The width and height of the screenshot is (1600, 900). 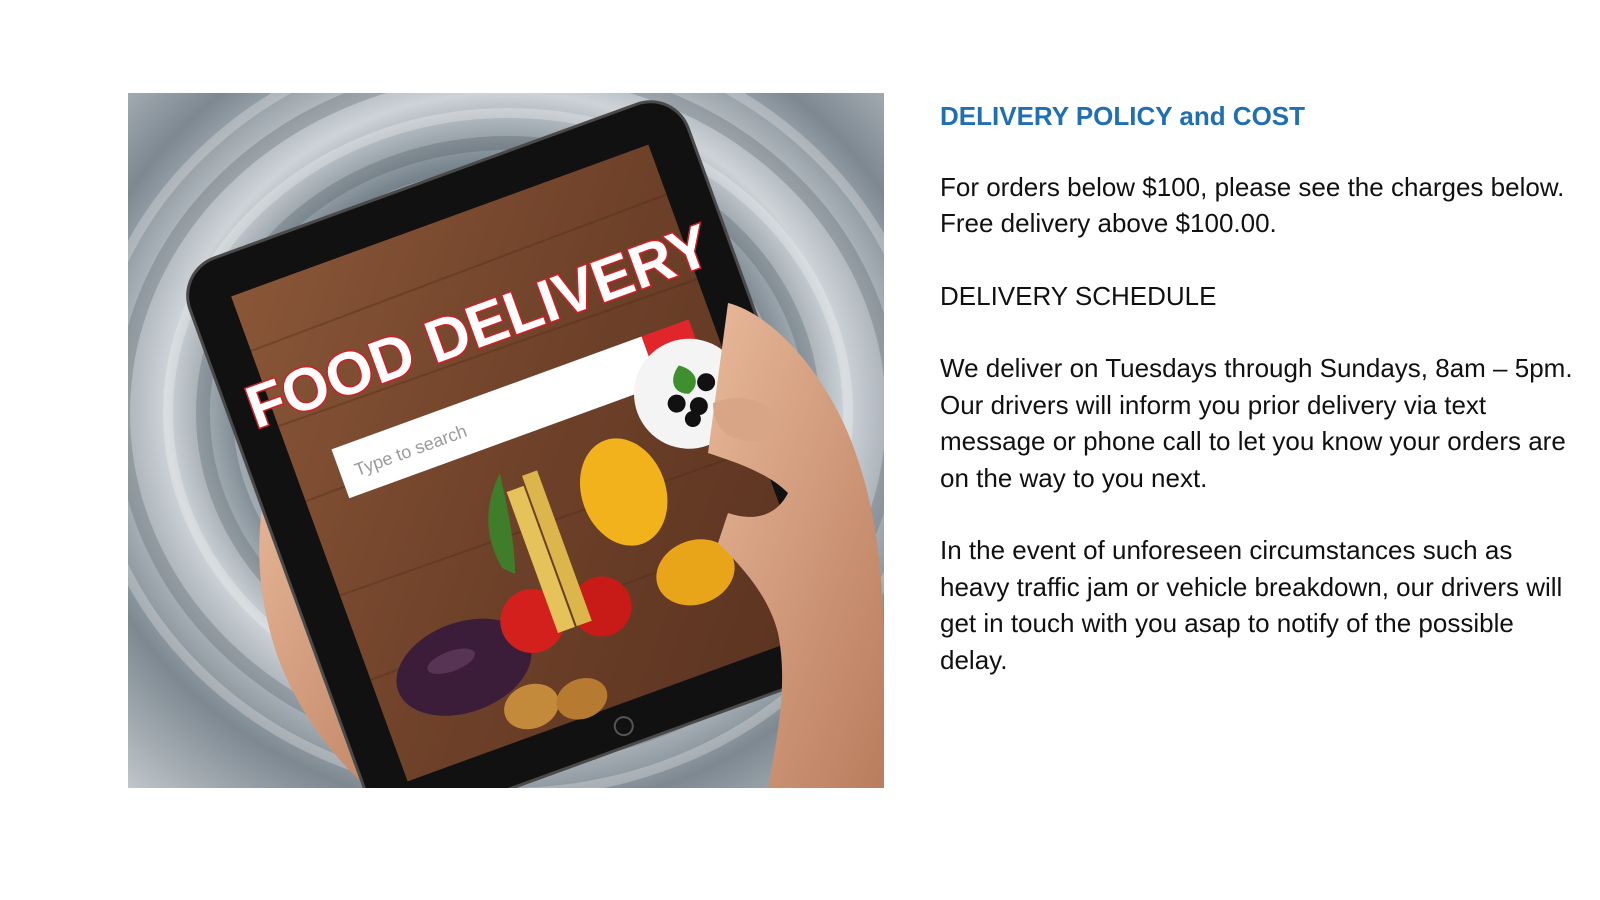 What do you see at coordinates (1078, 295) in the screenshot?
I see `schedule-heading: DELIVERY SCHEDULE` at bounding box center [1078, 295].